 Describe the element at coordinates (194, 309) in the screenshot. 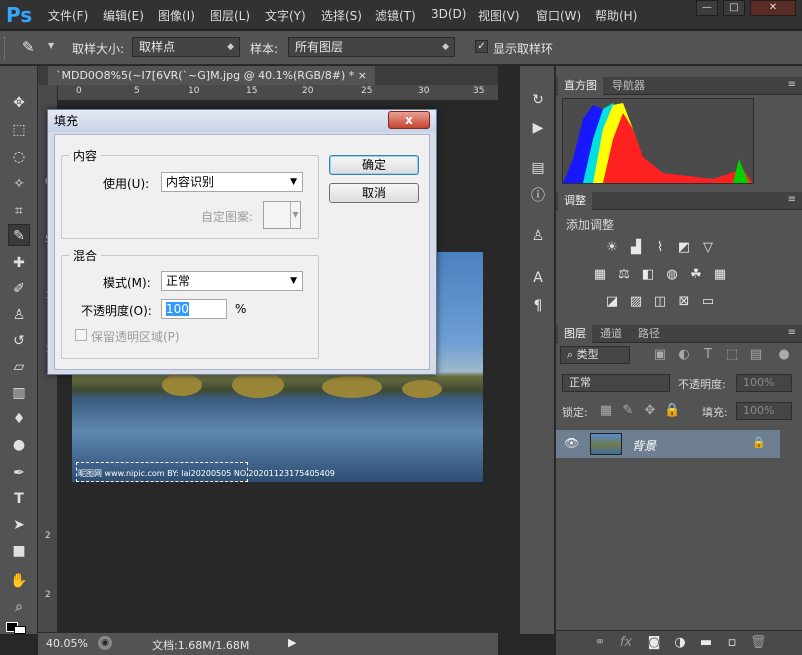

I see `opacity-input: 100` at that location.